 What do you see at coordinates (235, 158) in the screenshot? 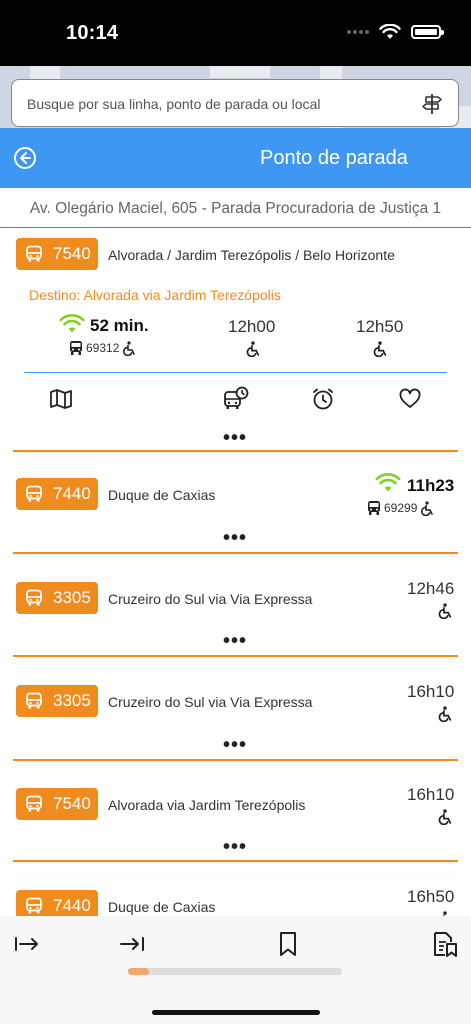
I see `page-header: Ponto de parada` at bounding box center [235, 158].